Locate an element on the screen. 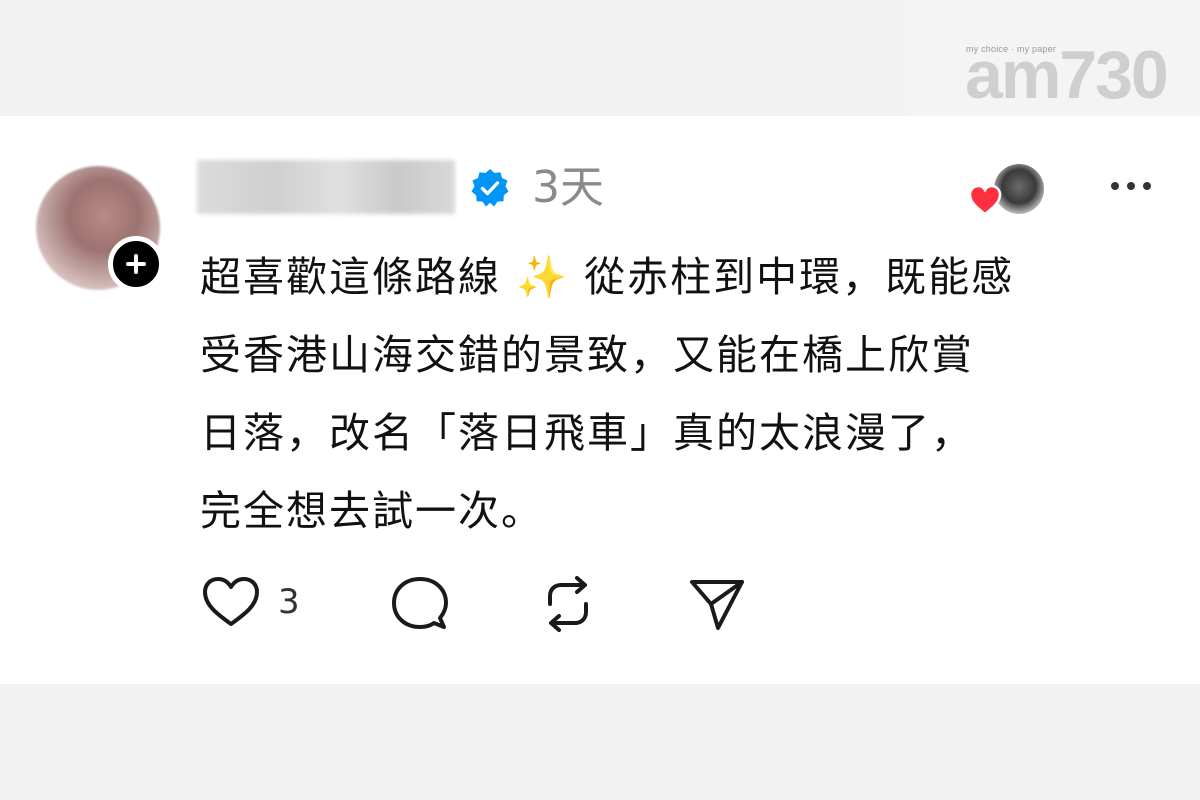  plus-icon is located at coordinates (136, 264).